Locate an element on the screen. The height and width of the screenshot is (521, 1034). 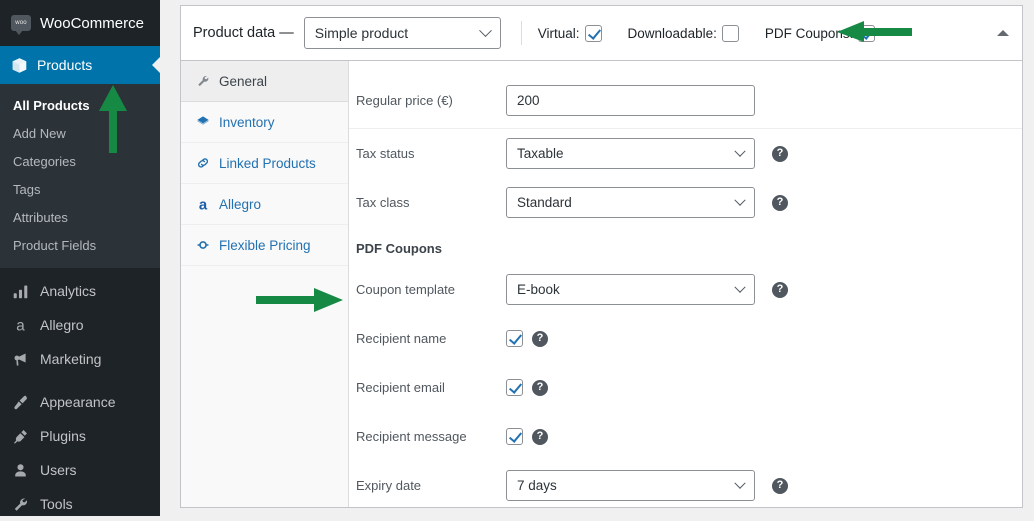
box-icon is located at coordinates (202, 122).